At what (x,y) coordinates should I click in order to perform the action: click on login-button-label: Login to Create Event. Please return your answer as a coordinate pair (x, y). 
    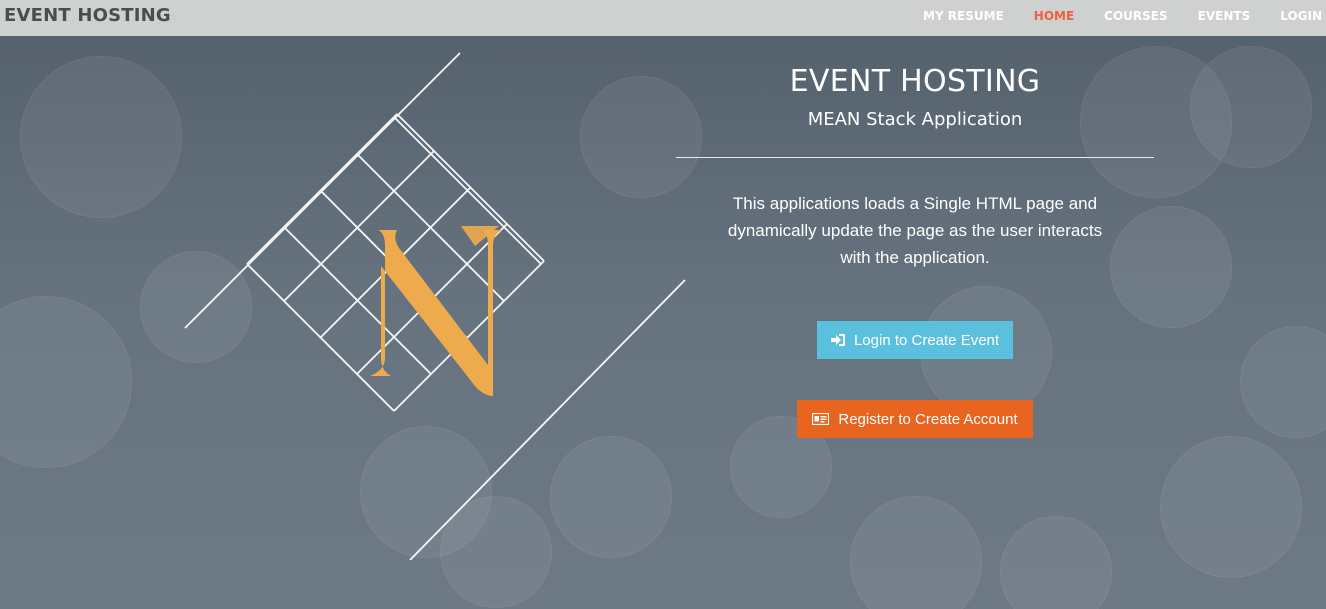
    Looking at the image, I should click on (926, 340).